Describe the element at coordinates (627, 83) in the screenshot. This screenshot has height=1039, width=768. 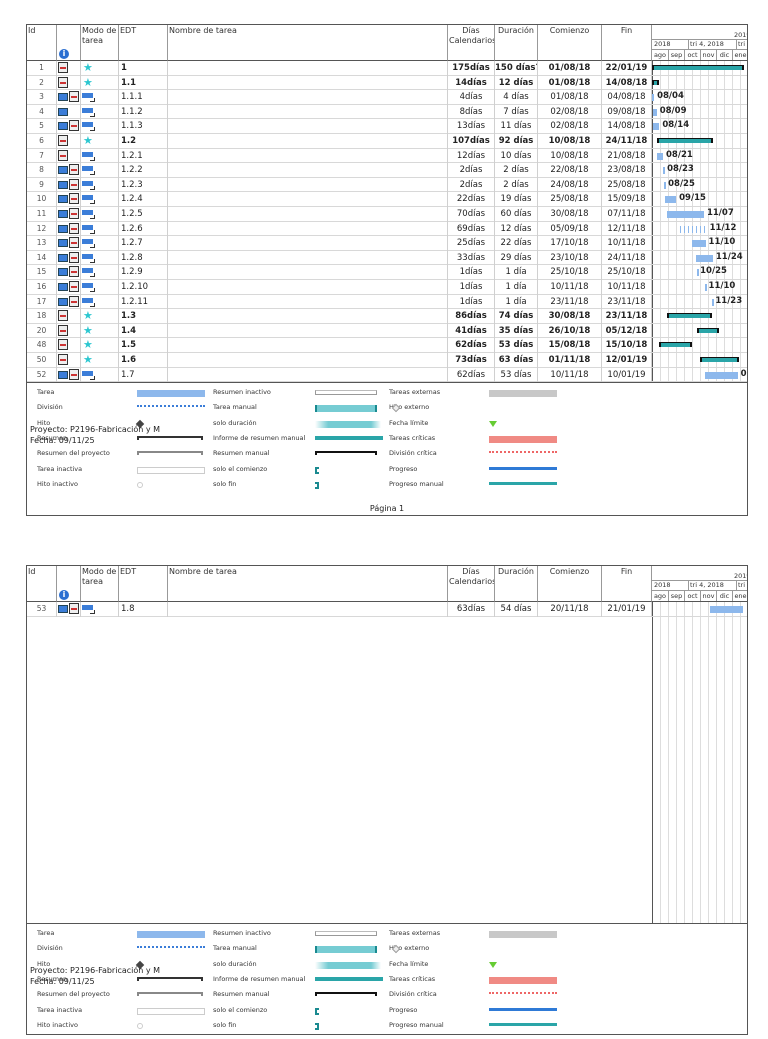
I see `end-cell: 14/08/18` at that location.